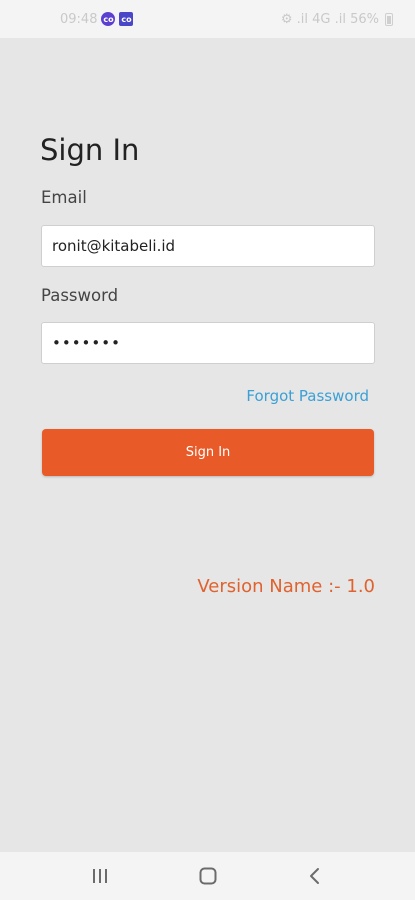 This screenshot has width=415, height=900. Describe the element at coordinates (315, 876) in the screenshot. I see `back-icon` at that location.